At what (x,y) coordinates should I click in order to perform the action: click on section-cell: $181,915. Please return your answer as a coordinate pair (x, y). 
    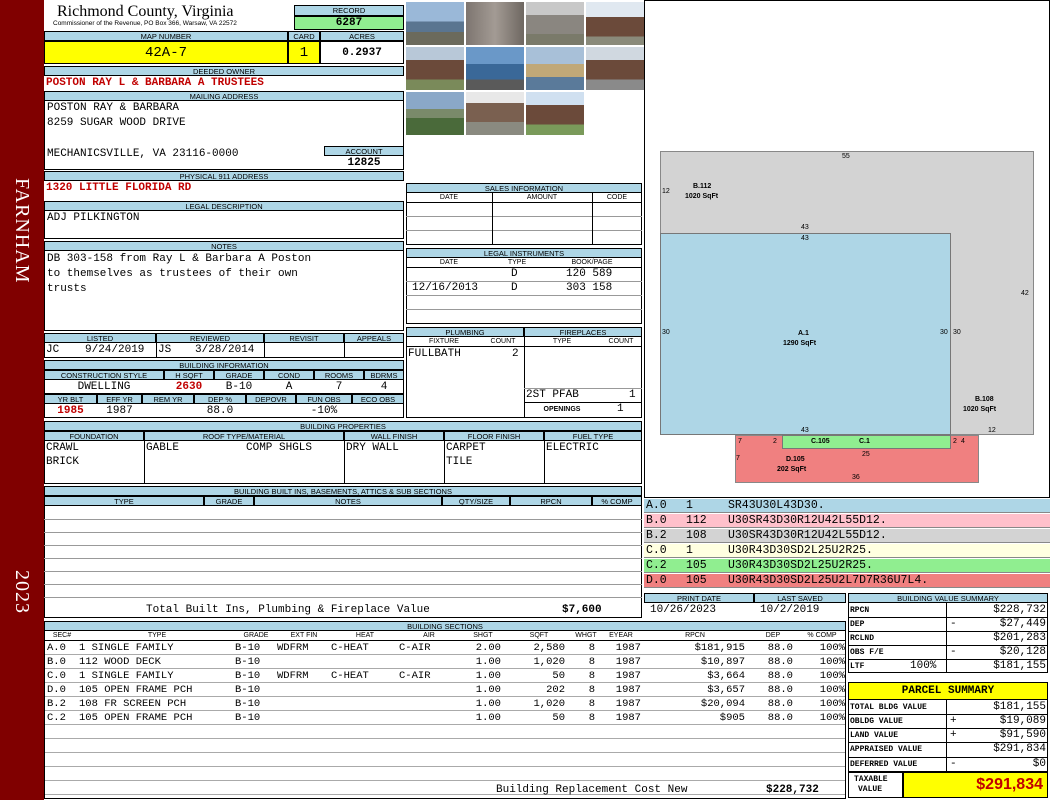
    Looking at the image, I should click on (719, 648).